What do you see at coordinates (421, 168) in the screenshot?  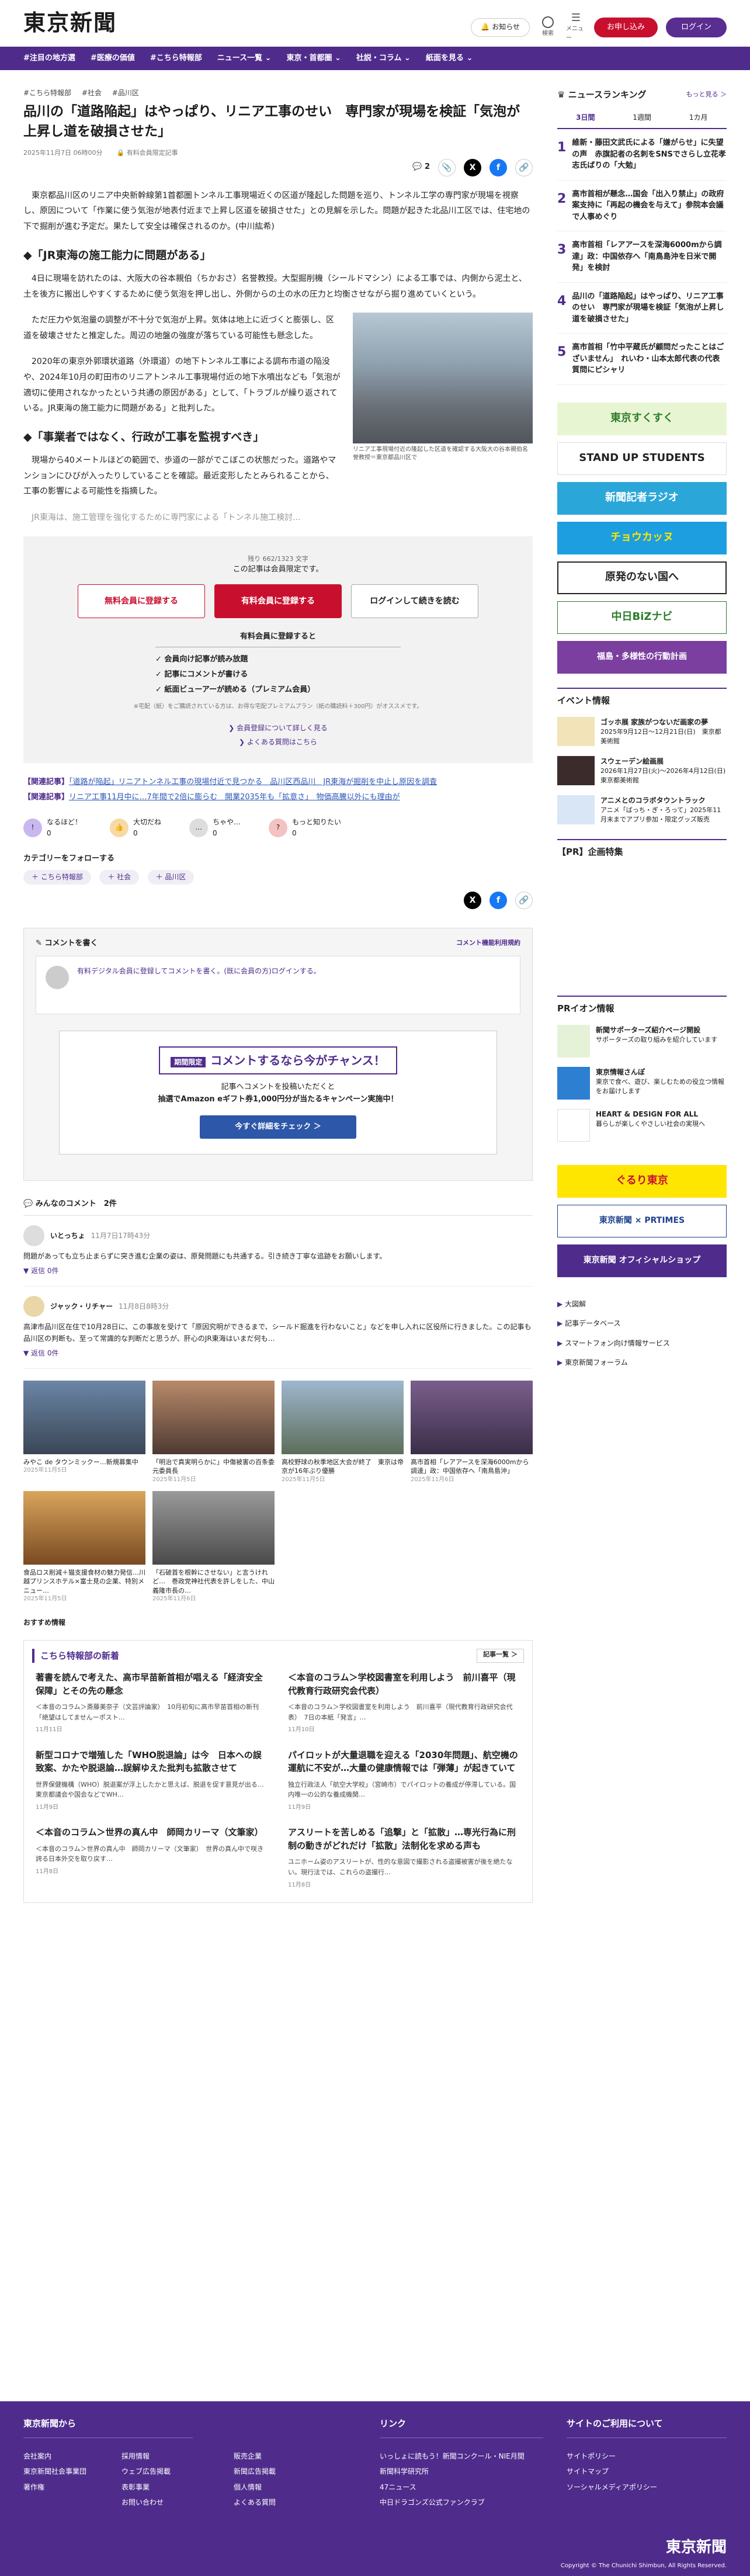 I see `comment-count: 💬 2` at bounding box center [421, 168].